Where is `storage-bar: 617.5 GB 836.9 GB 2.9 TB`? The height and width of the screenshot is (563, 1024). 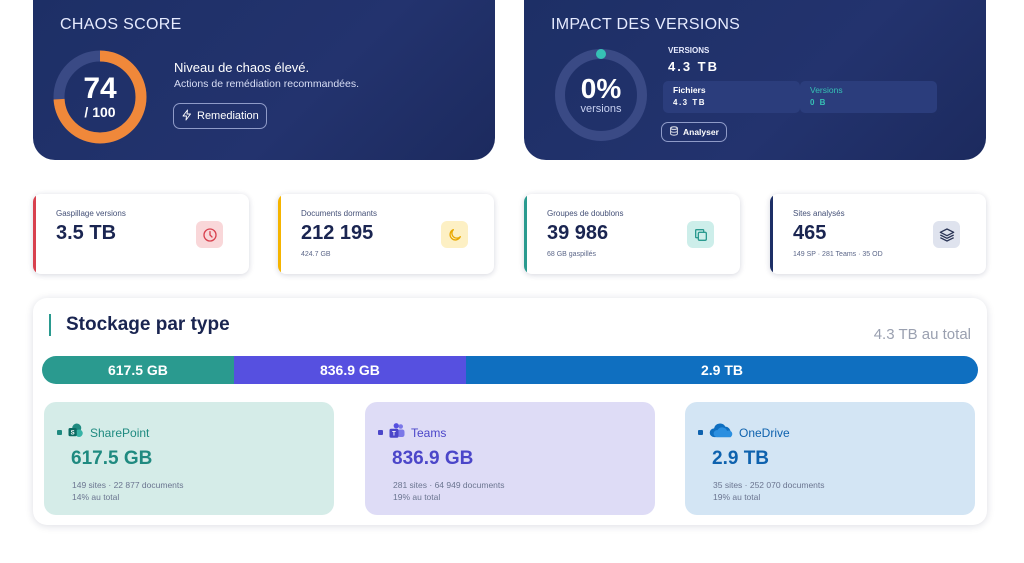 storage-bar: 617.5 GB 836.9 GB 2.9 TB is located at coordinates (510, 370).